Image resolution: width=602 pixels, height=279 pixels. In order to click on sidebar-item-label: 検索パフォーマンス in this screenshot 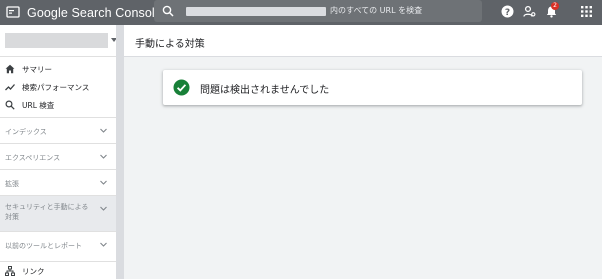, I will do `click(56, 87)`.